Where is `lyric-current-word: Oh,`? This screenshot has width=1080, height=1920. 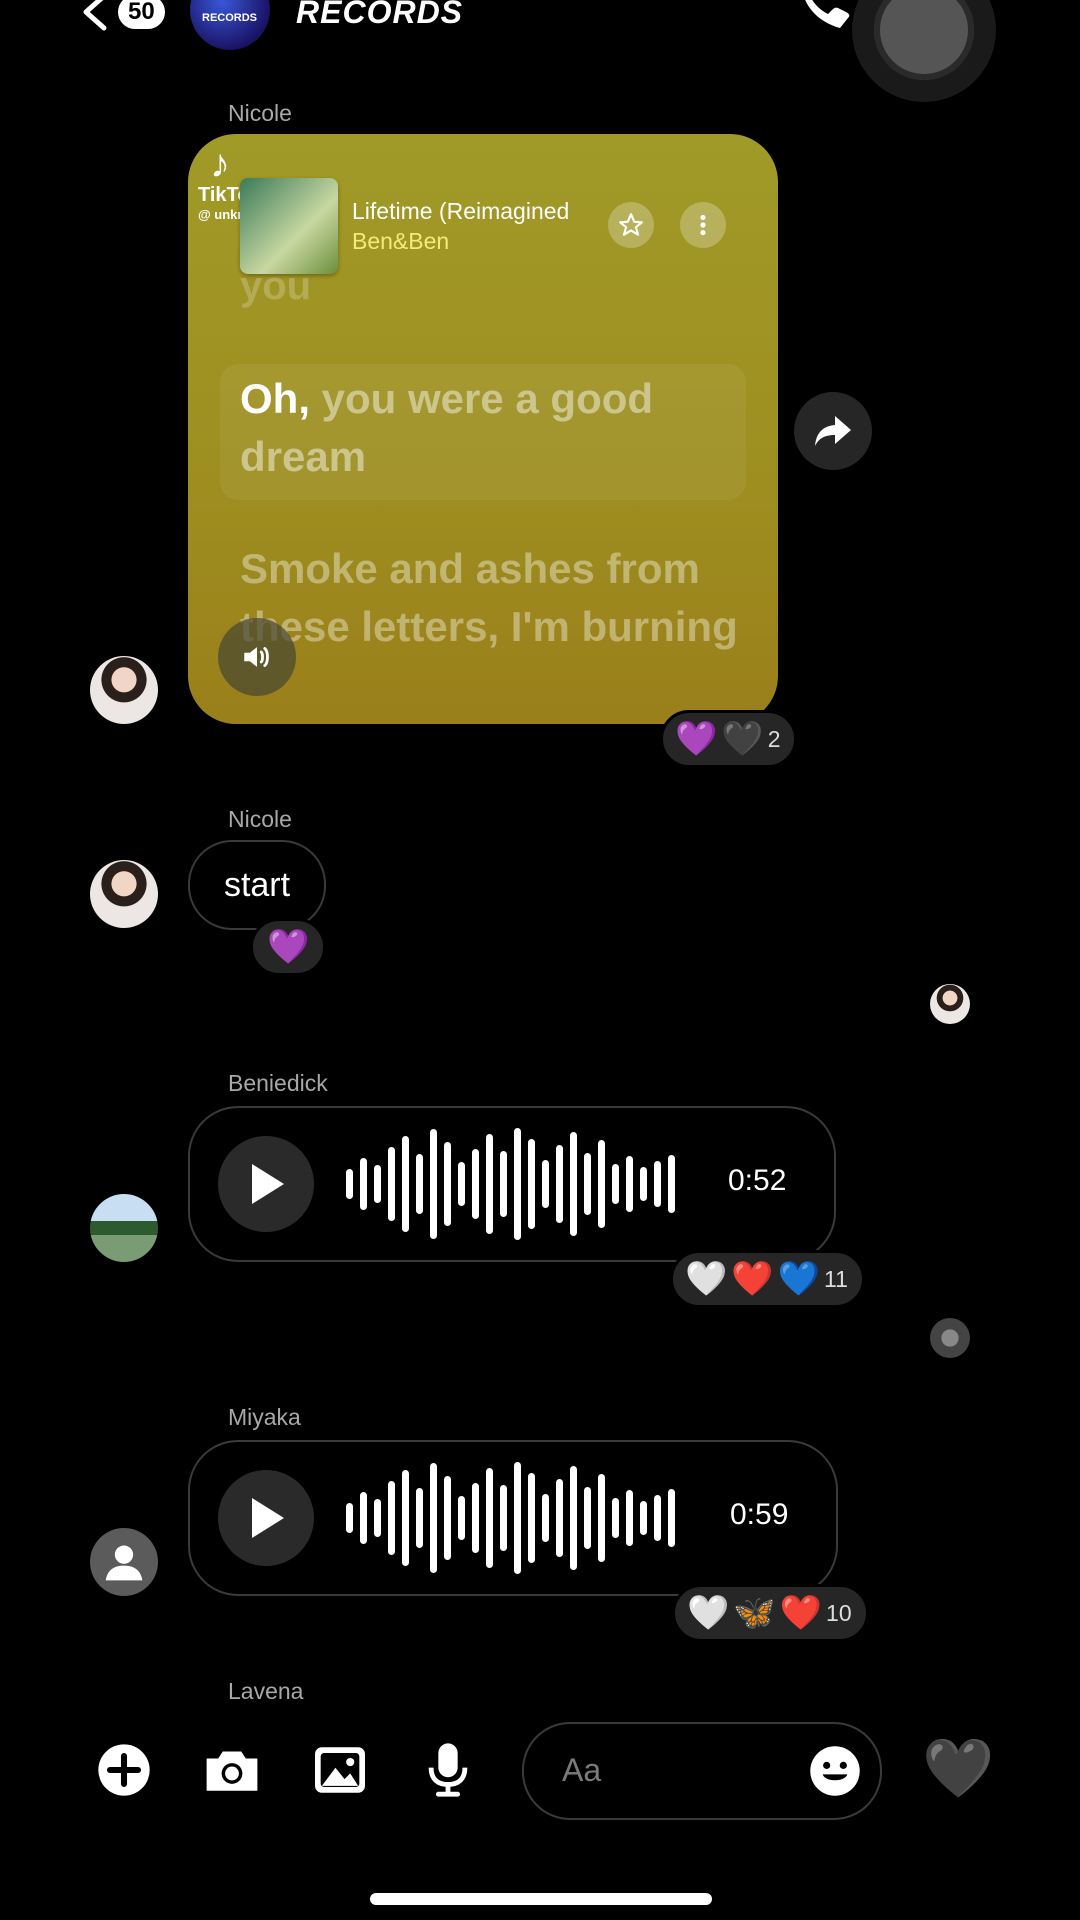 lyric-current-word: Oh, is located at coordinates (275, 398).